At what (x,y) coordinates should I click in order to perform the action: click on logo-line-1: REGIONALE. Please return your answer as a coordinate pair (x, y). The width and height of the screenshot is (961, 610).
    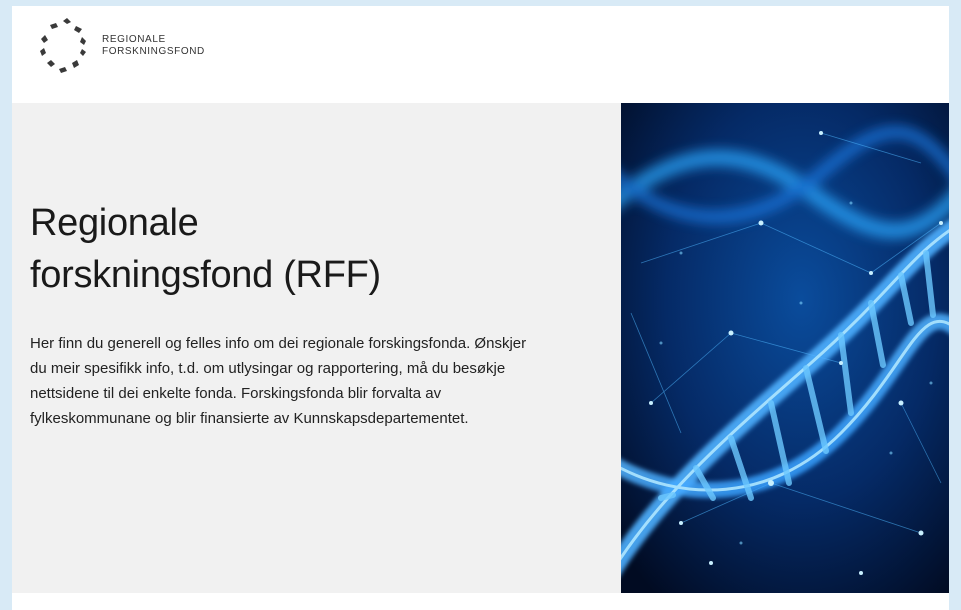
    Looking at the image, I should click on (134, 39).